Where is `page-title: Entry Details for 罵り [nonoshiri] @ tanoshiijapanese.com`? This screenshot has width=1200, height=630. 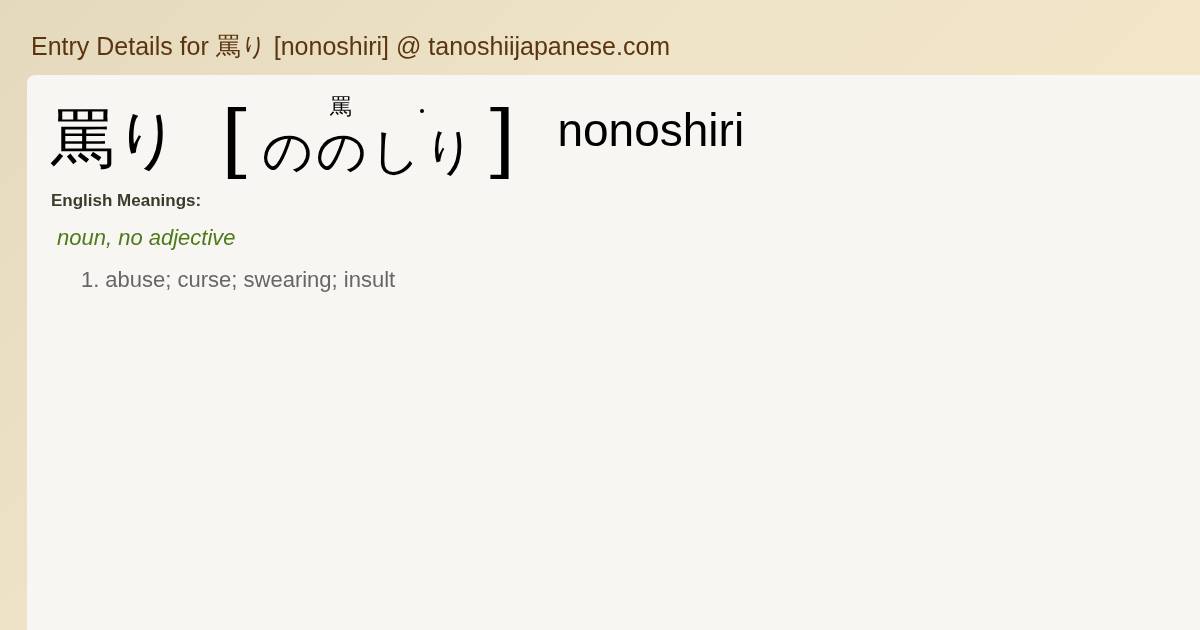 page-title: Entry Details for 罵り [nonoshiri] @ tanoshiijapanese.com is located at coordinates (351, 46).